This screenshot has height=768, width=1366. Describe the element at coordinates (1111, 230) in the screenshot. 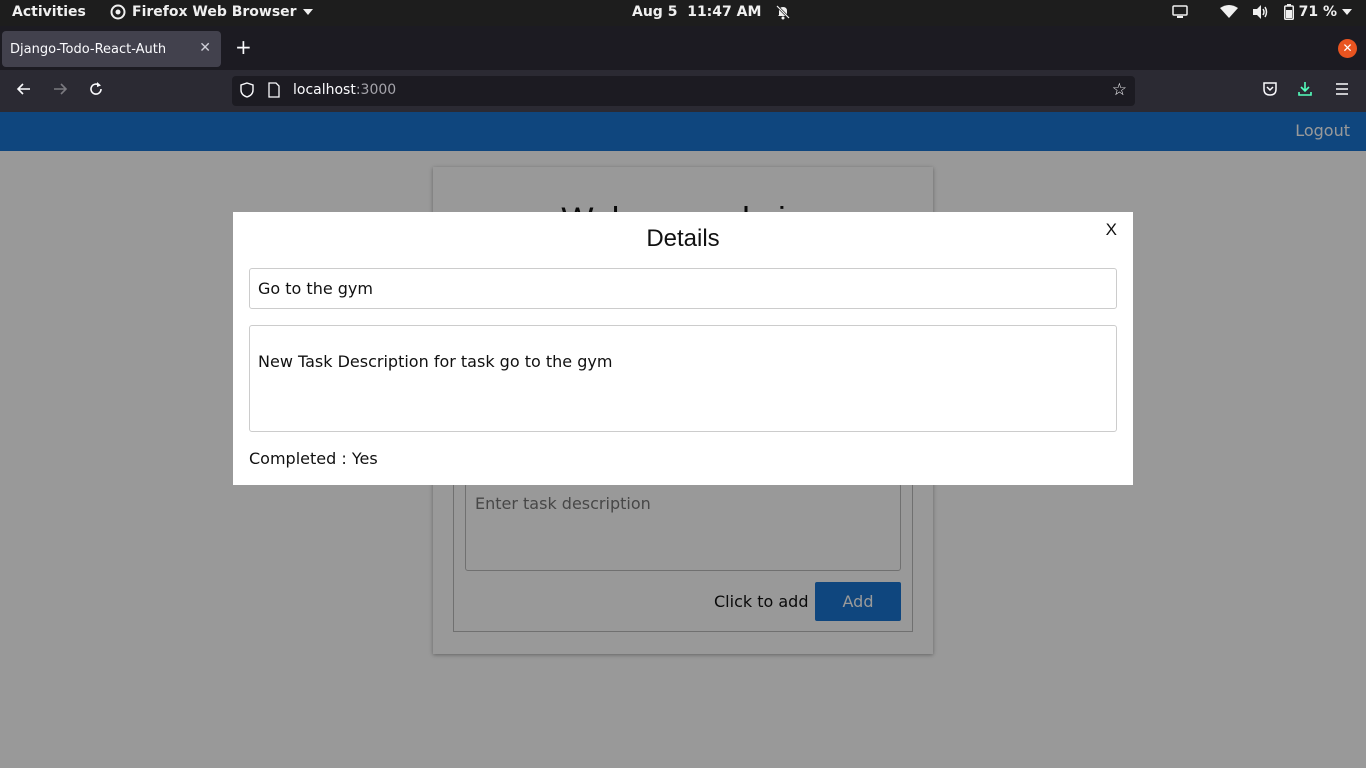

I see `modal-close-button: X` at that location.